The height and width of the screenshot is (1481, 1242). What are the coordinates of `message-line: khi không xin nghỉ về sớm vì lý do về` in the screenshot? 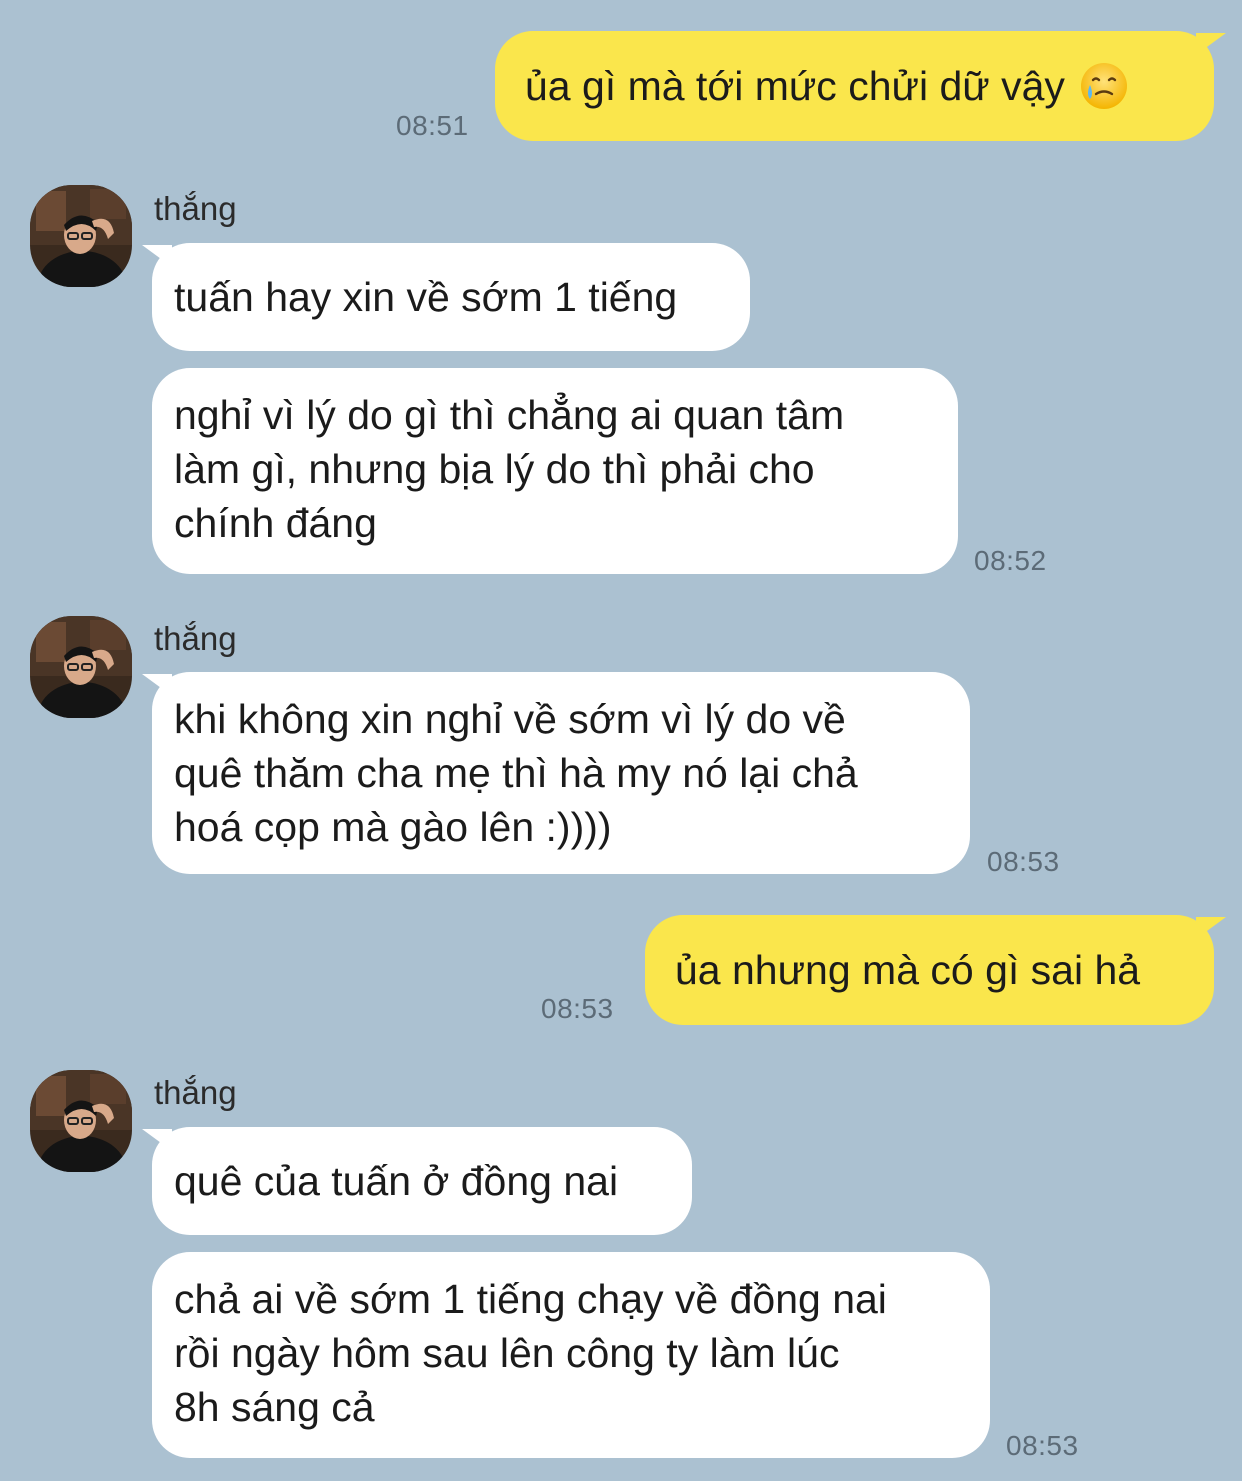 It's located at (510, 719).